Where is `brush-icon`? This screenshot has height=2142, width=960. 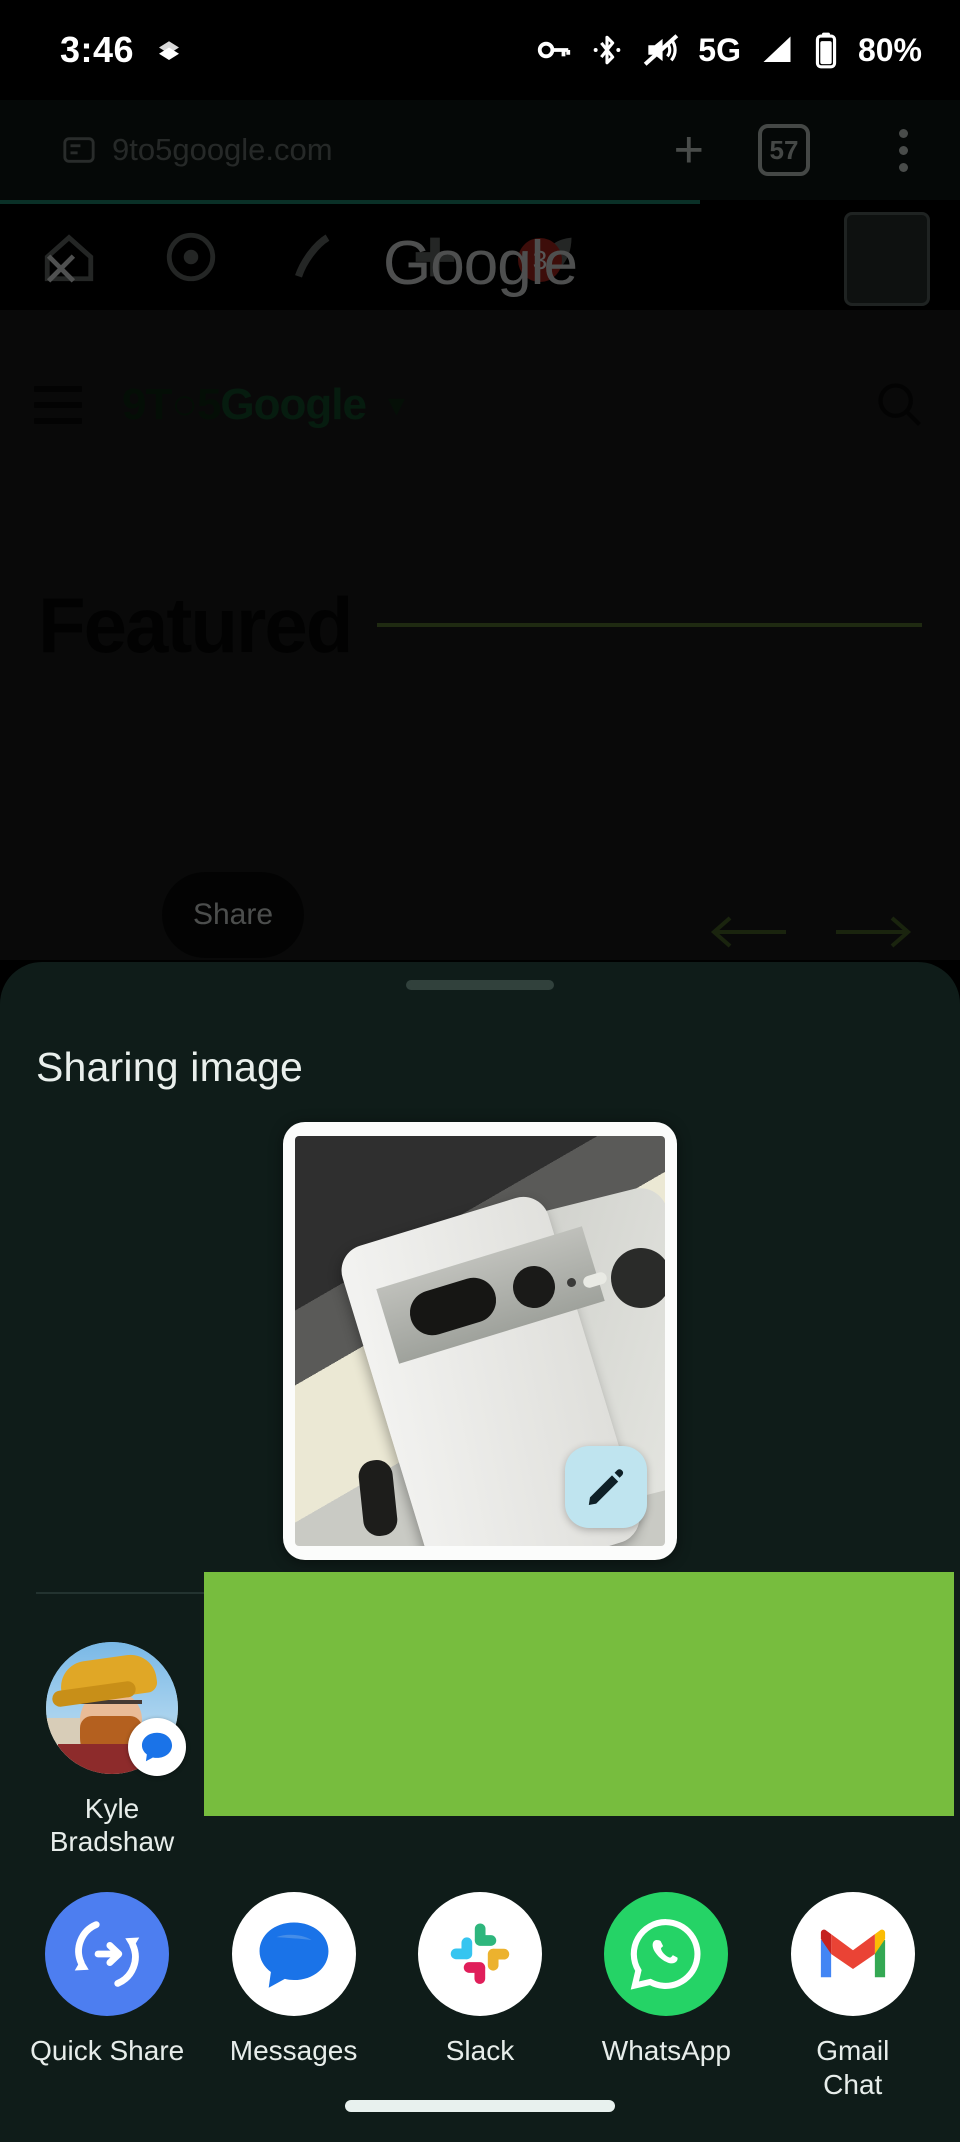 brush-icon is located at coordinates (313, 257).